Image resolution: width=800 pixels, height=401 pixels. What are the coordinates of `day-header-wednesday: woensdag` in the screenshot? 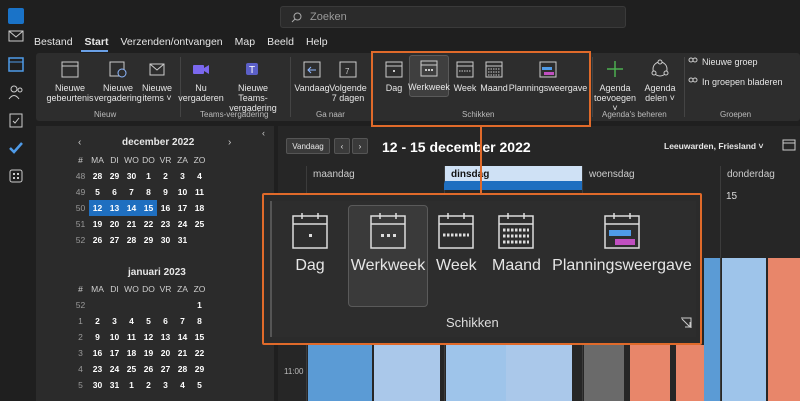 It's located at (651, 175).